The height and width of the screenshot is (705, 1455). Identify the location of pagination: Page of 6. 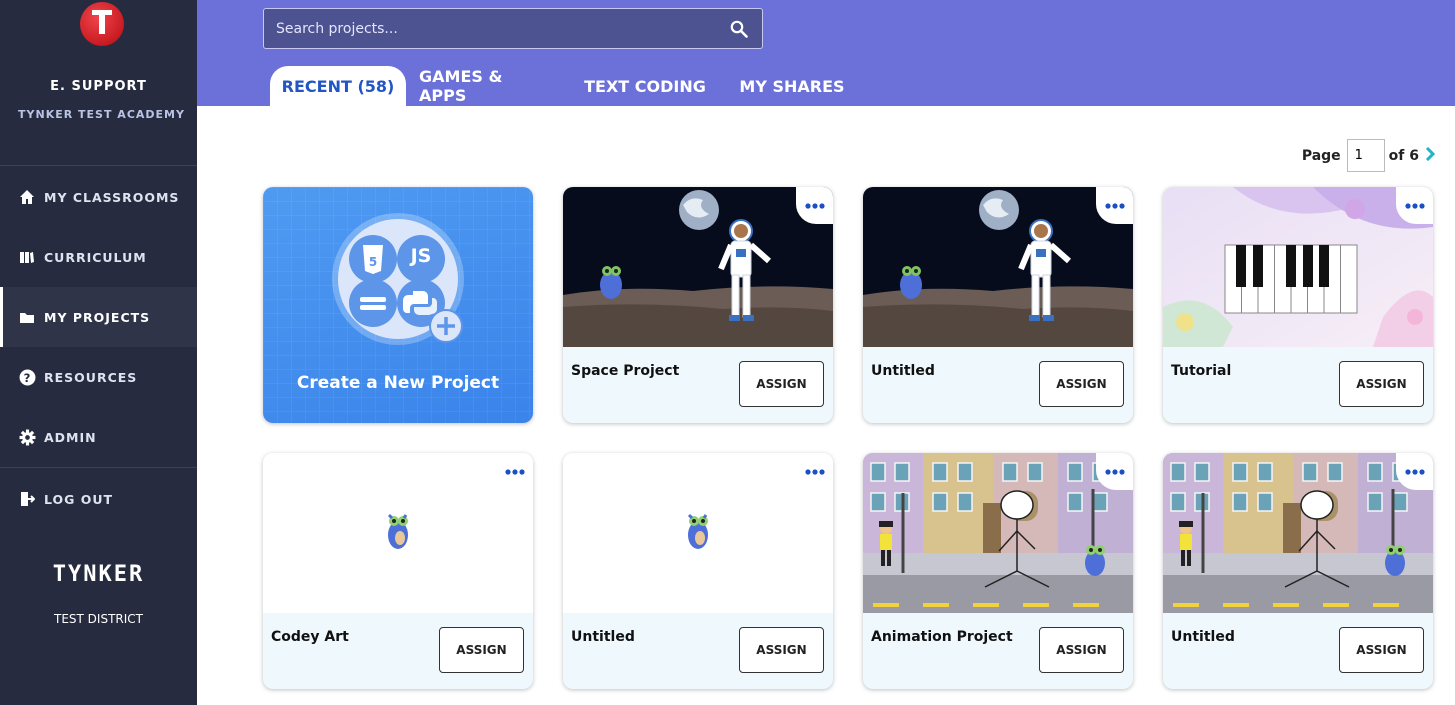
(1368, 155).